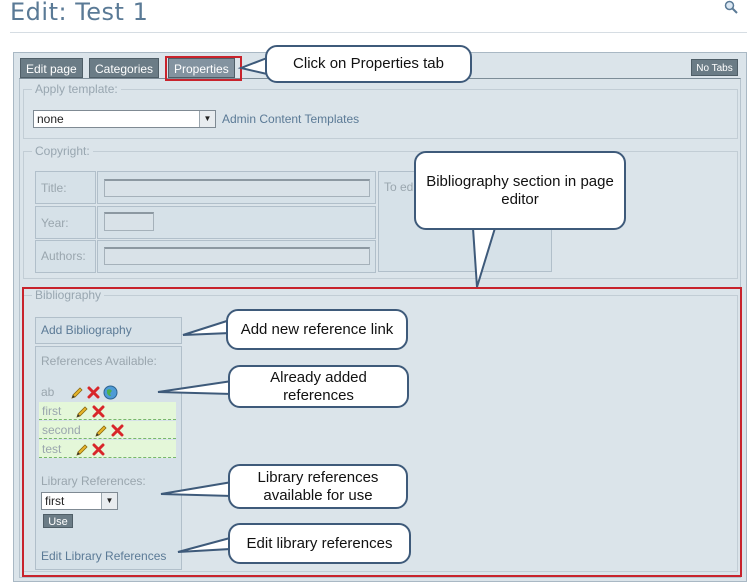 The image size is (749, 587). I want to click on tab-categories: Categories, so click(124, 68).